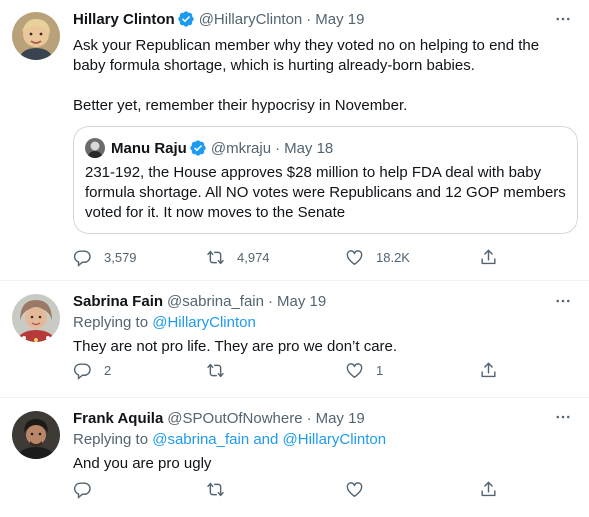 The image size is (589, 517). I want to click on quoted-author-handle: @mkraju, so click(241, 148).